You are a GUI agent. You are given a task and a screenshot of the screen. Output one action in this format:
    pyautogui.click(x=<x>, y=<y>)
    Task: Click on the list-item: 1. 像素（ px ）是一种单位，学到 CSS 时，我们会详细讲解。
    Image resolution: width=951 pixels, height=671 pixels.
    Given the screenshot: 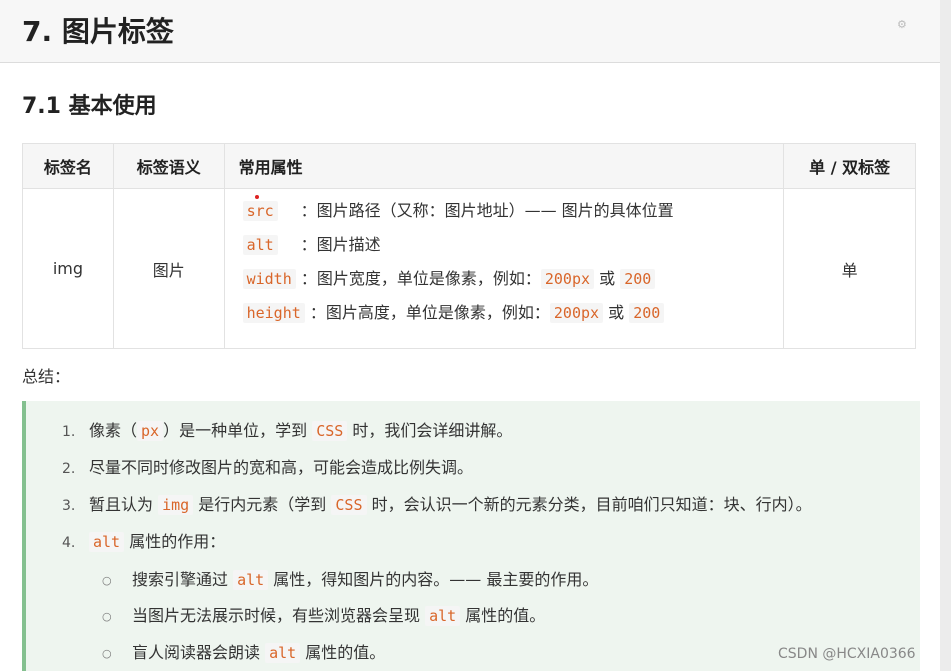 What is the action you would take?
    pyautogui.click(x=287, y=429)
    